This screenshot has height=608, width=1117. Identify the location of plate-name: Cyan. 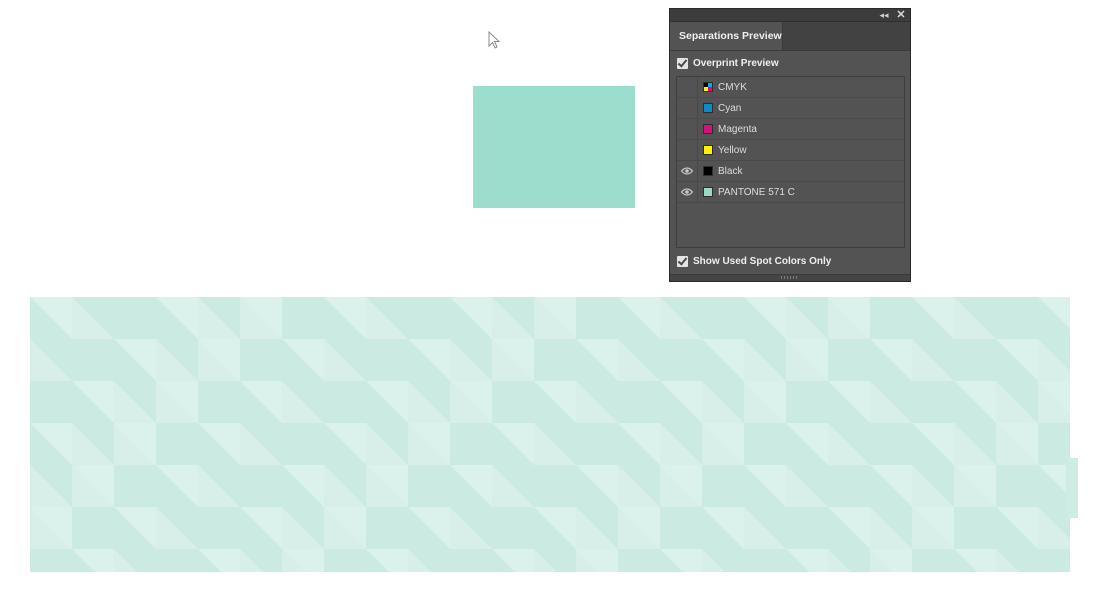
(730, 108).